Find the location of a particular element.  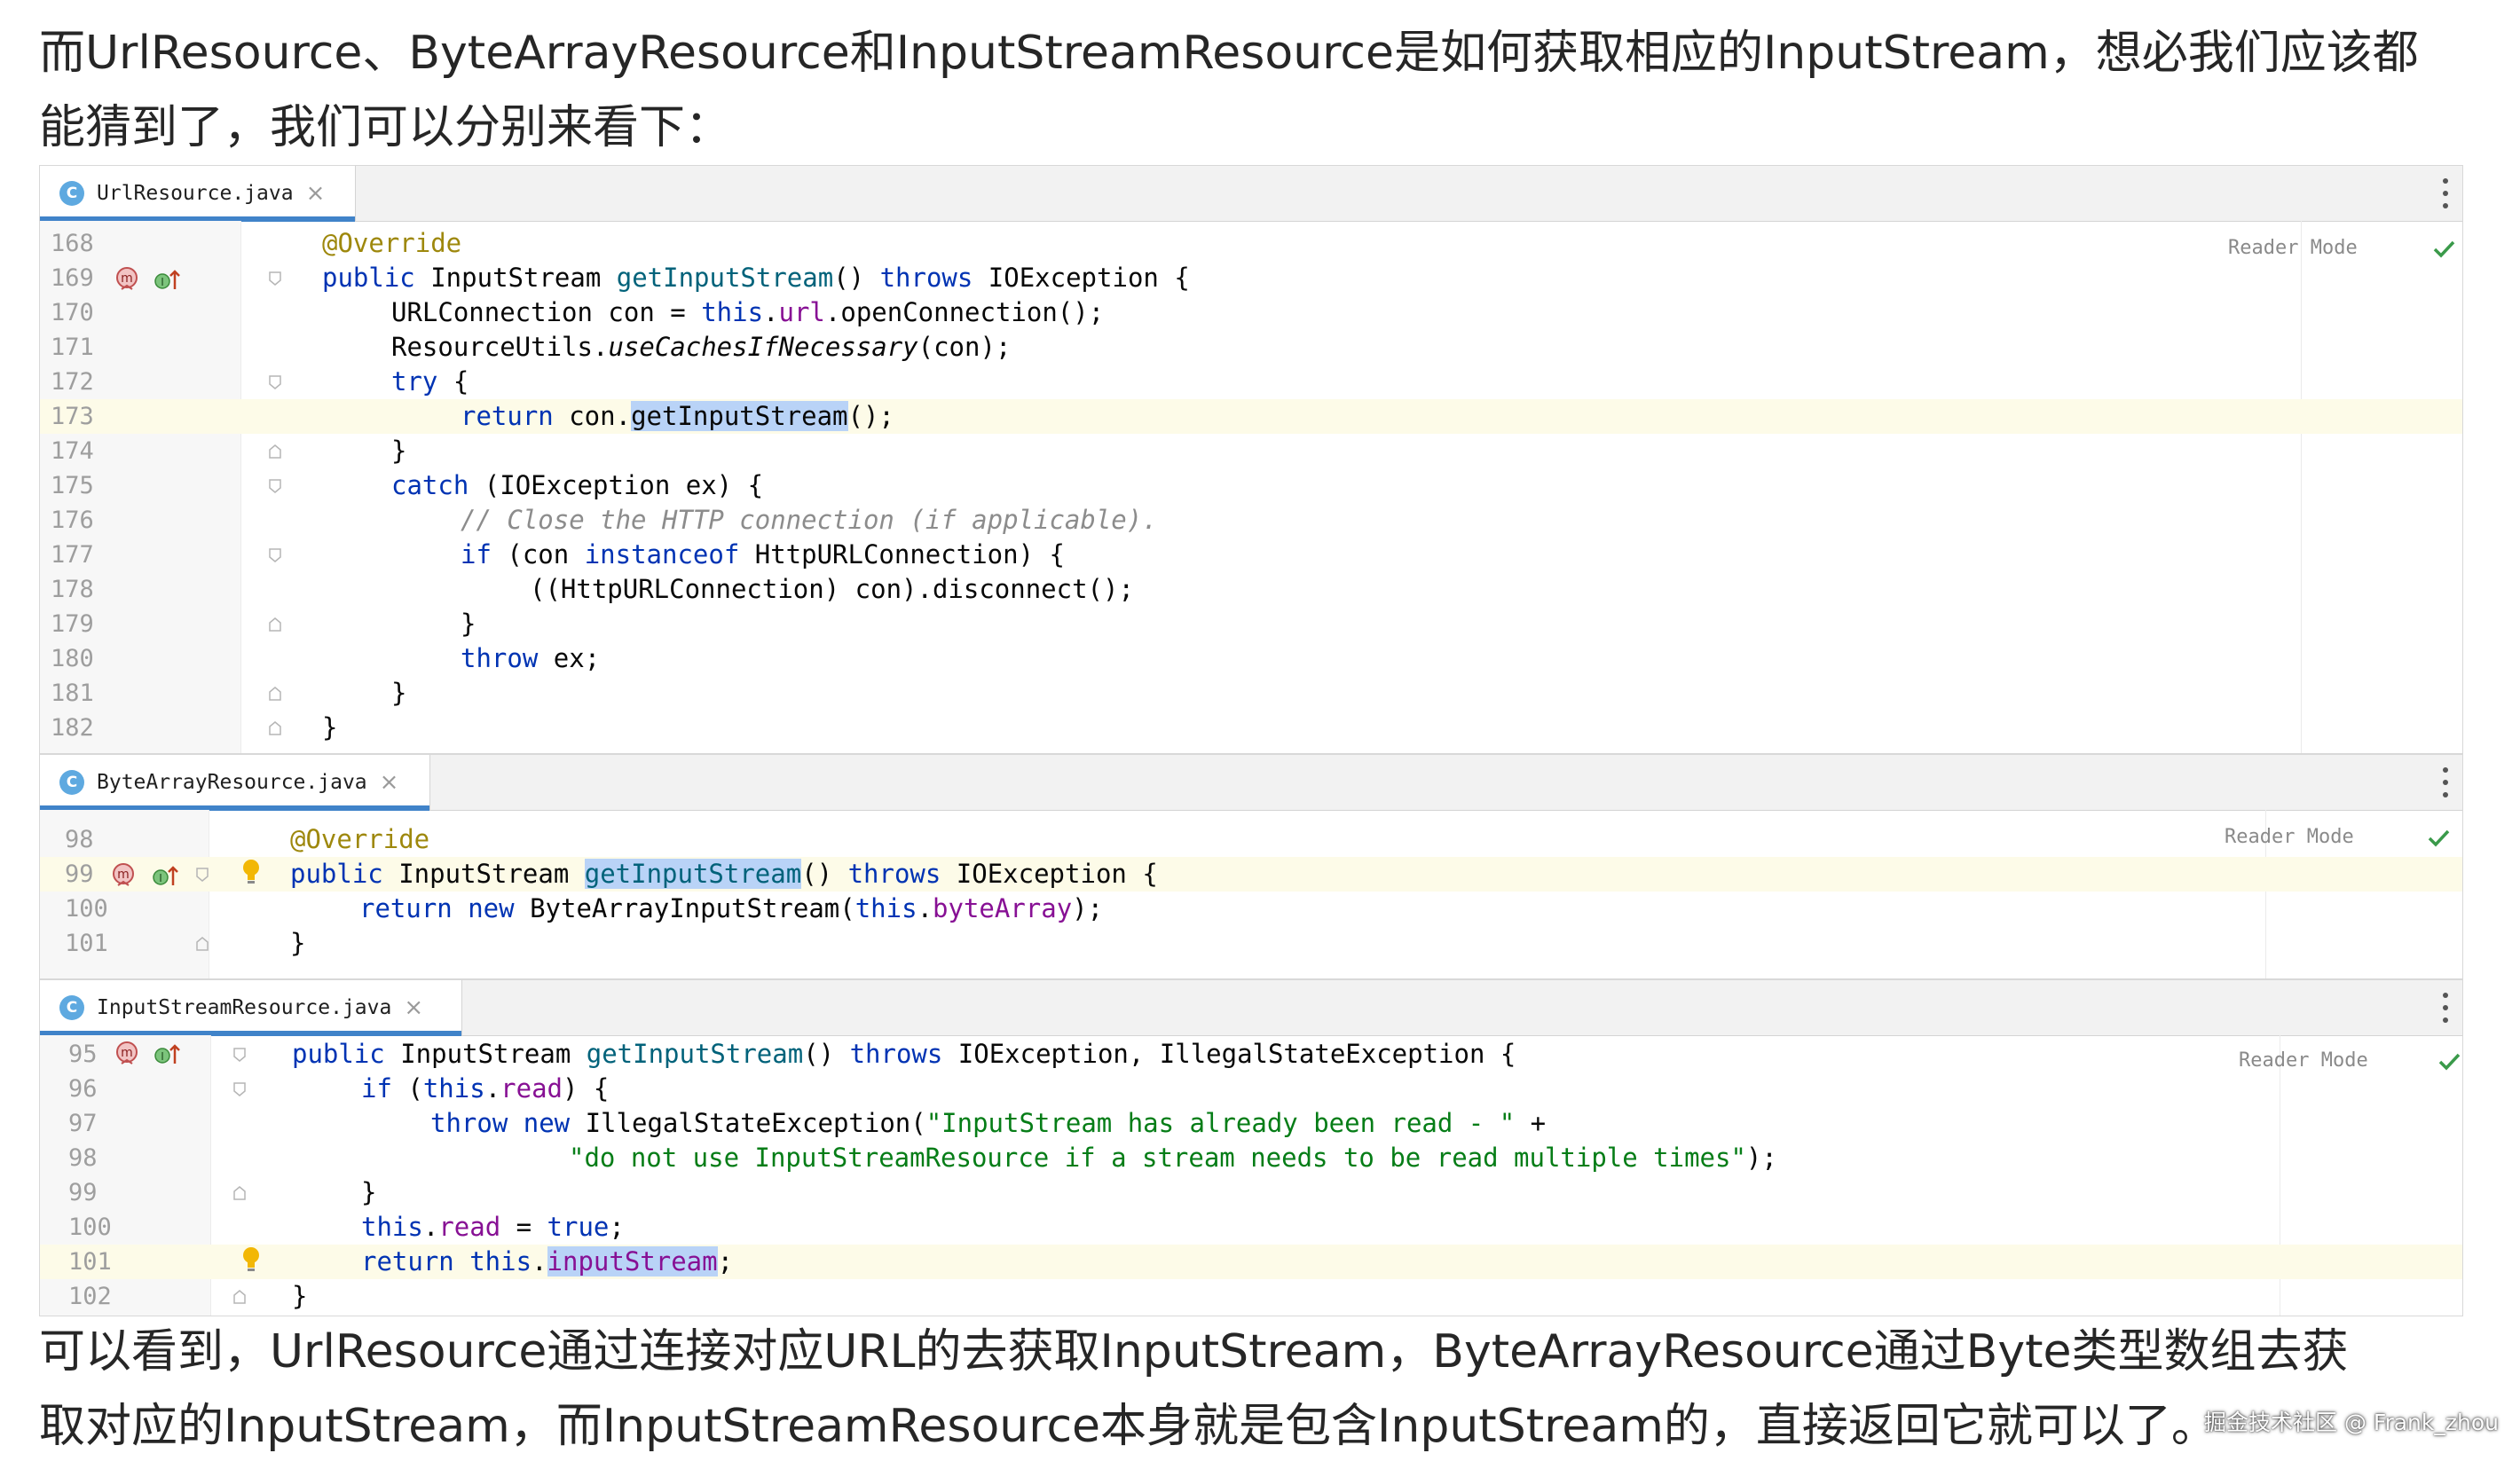

code-text: ResourceUtils.useCachesIfNecessary(con); is located at coordinates (701, 347).